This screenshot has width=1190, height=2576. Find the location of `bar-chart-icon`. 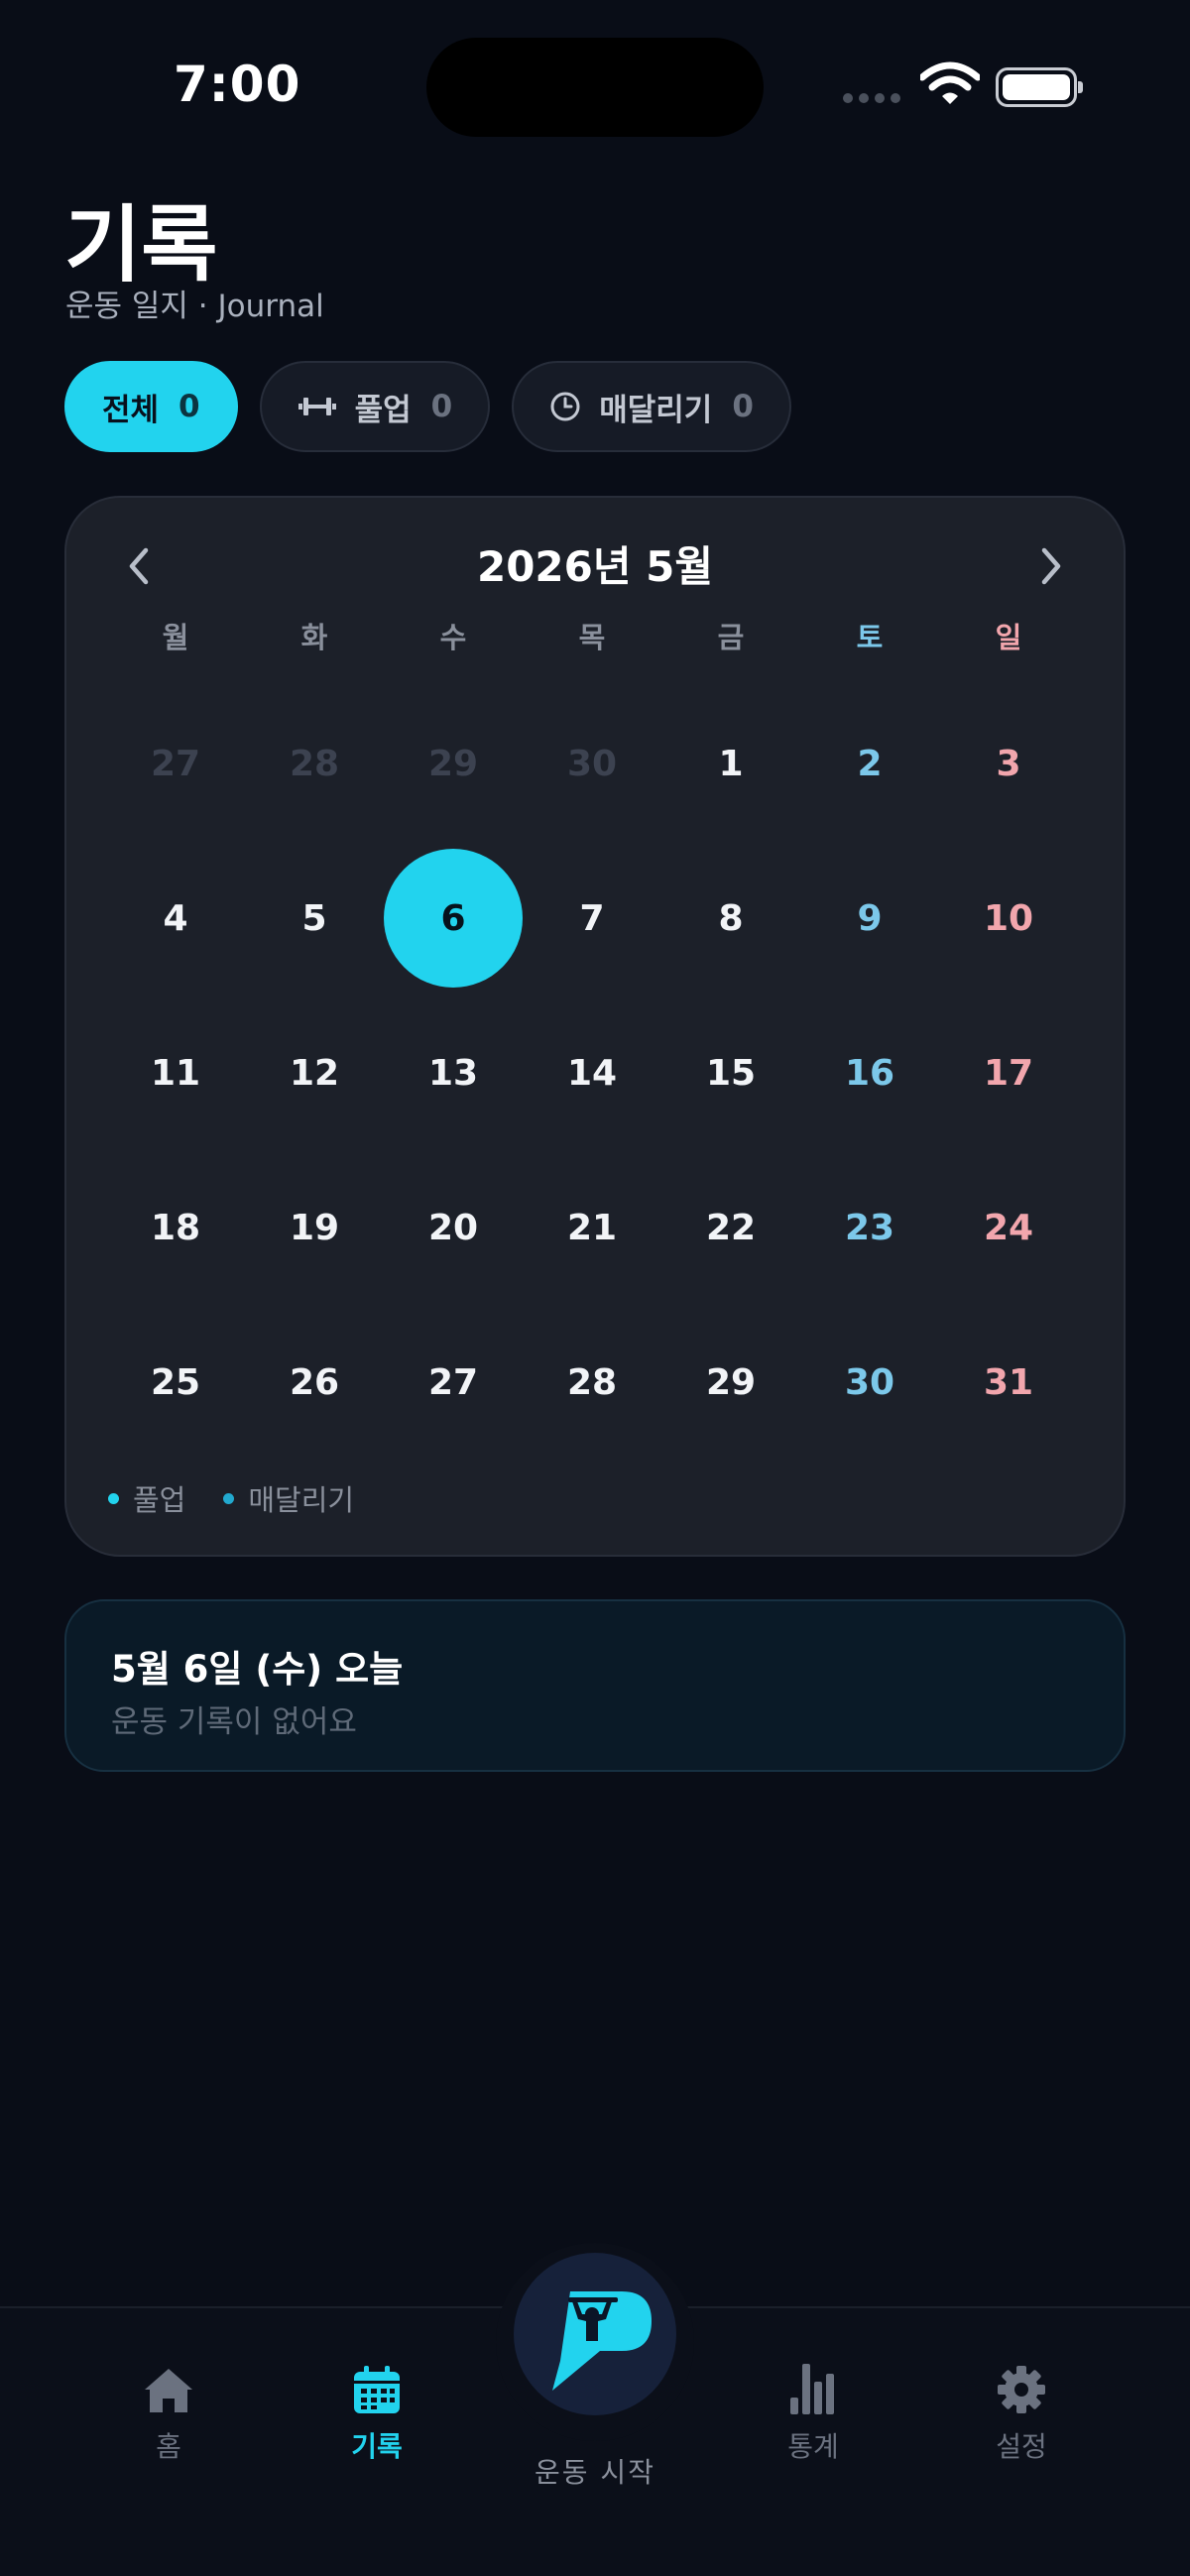

bar-chart-icon is located at coordinates (813, 2385).